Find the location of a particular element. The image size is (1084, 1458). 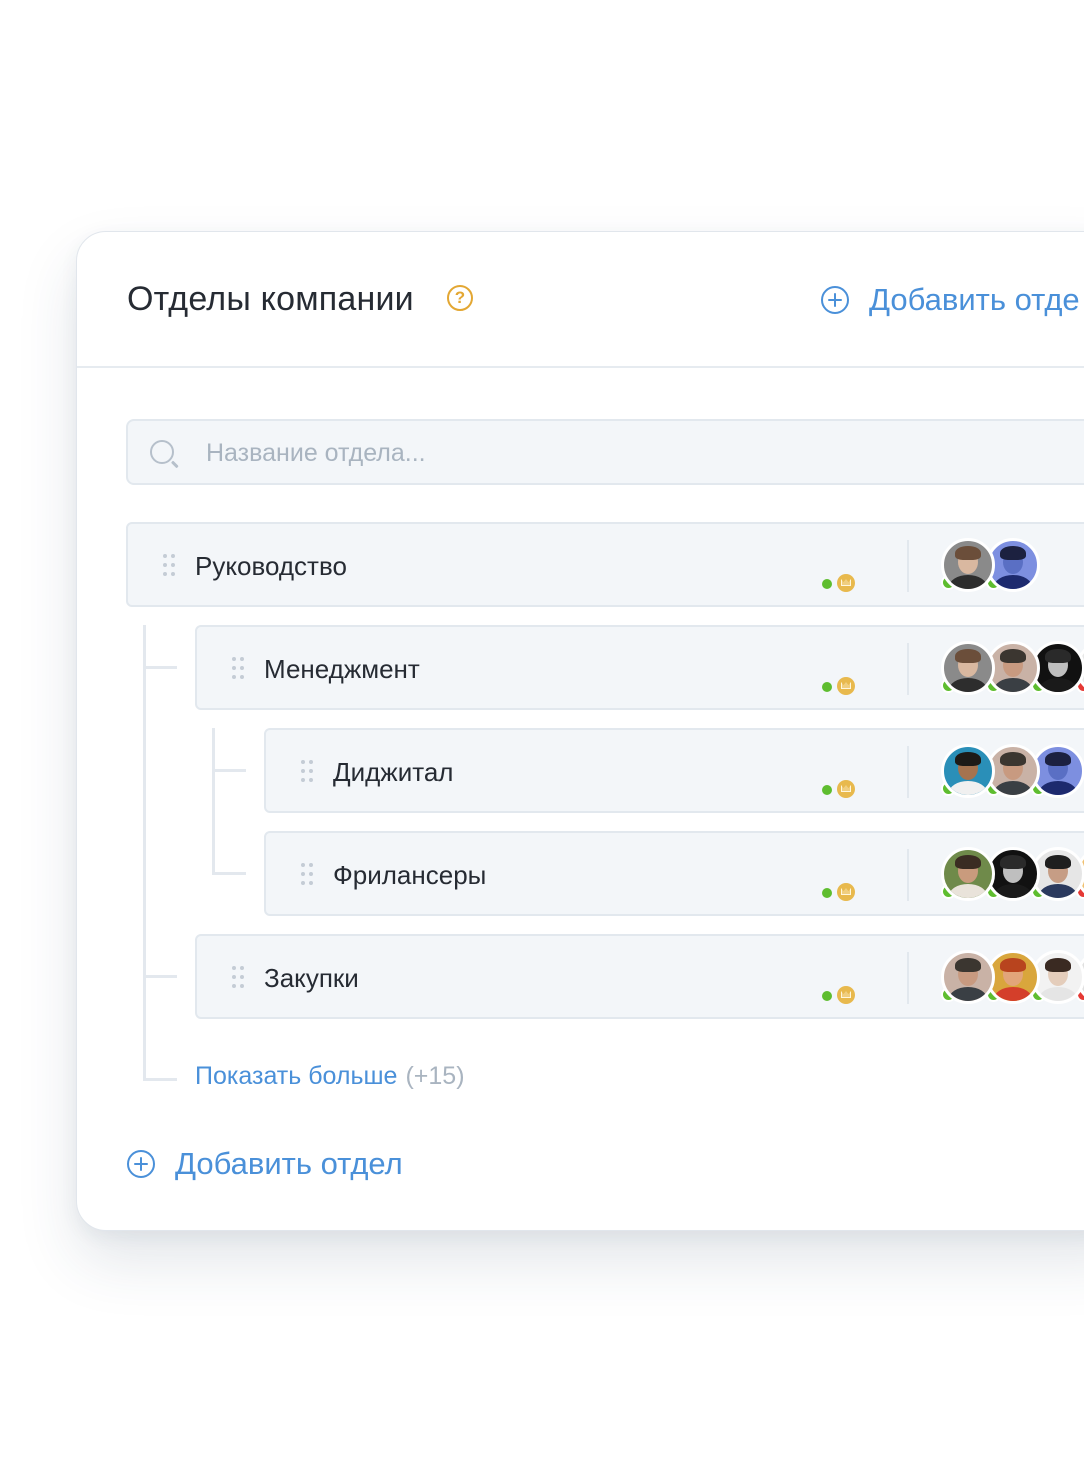

panel-header: Отделы компании ? Добавить отде is located at coordinates (580, 300).